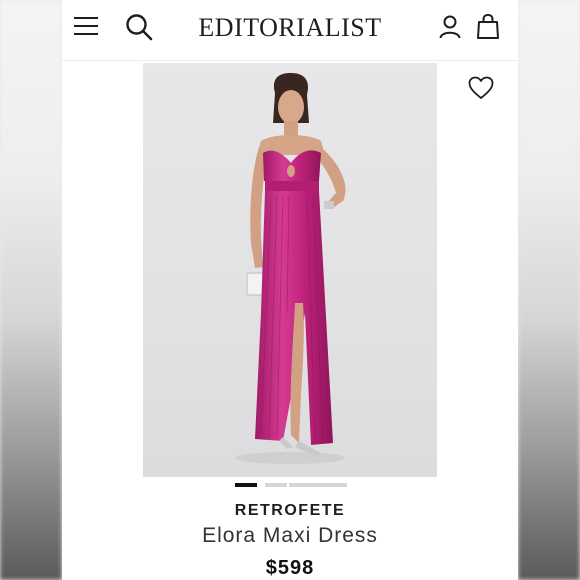 This screenshot has height=580, width=580. What do you see at coordinates (450, 27) in the screenshot?
I see `account-icon` at bounding box center [450, 27].